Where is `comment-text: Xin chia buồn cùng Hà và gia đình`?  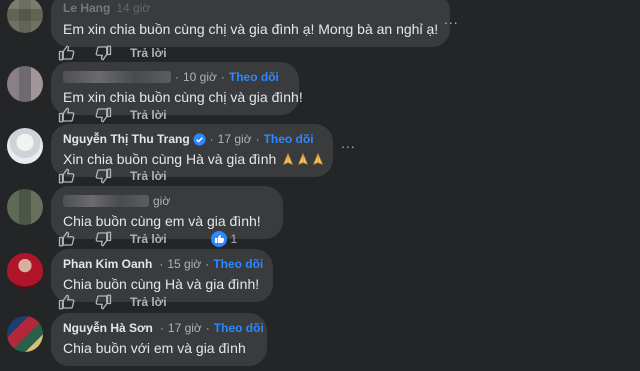 comment-text: Xin chia buồn cùng Hà và gia đình is located at coordinates (170, 159).